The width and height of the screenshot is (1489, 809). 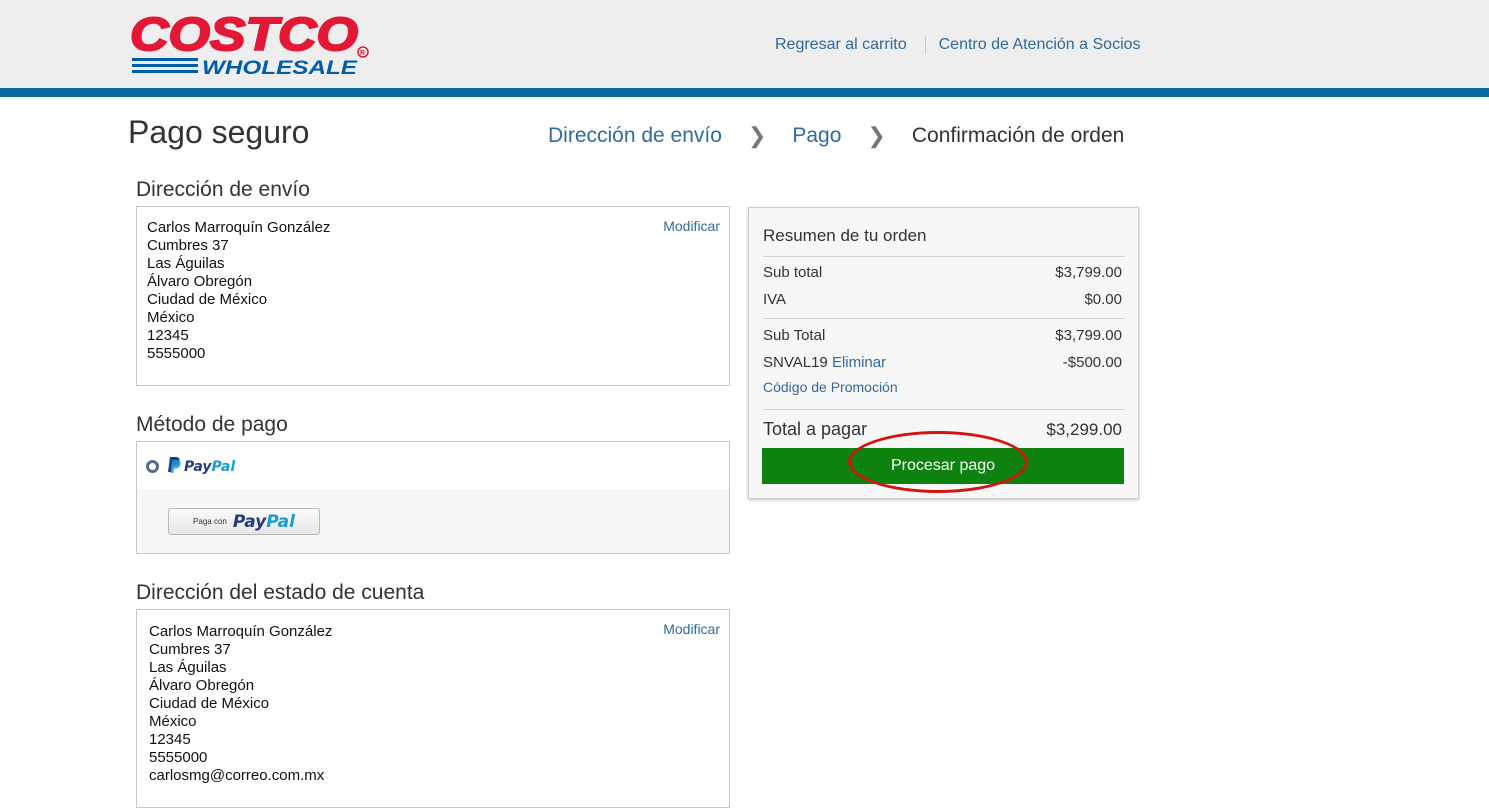 I want to click on payment-method-box: PayPal Paga con Pay Pal, so click(x=433, y=497).